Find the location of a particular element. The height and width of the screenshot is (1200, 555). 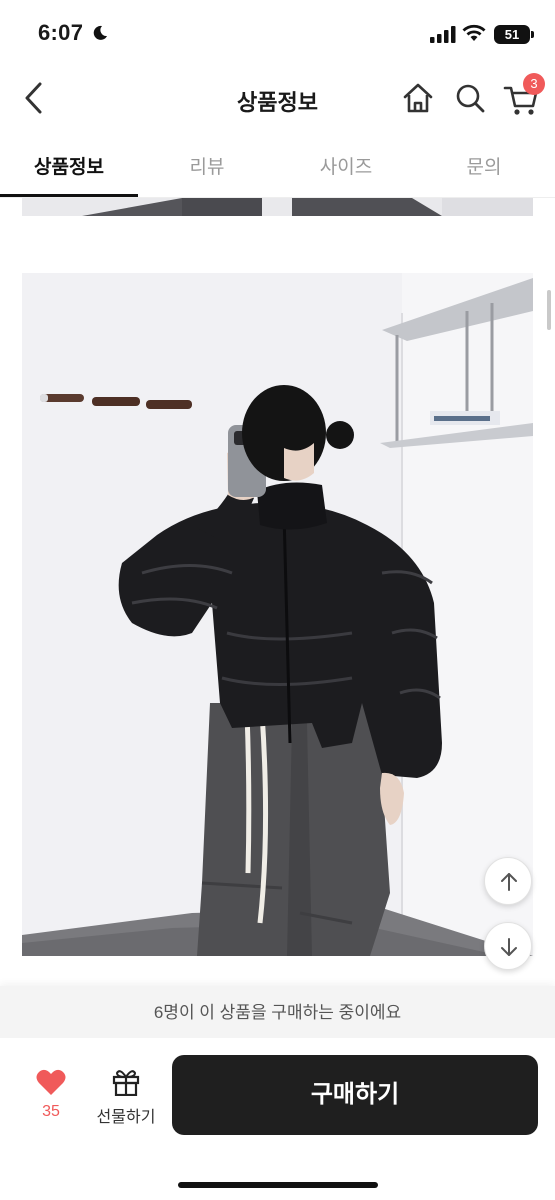

wifi-icon is located at coordinates (474, 32).